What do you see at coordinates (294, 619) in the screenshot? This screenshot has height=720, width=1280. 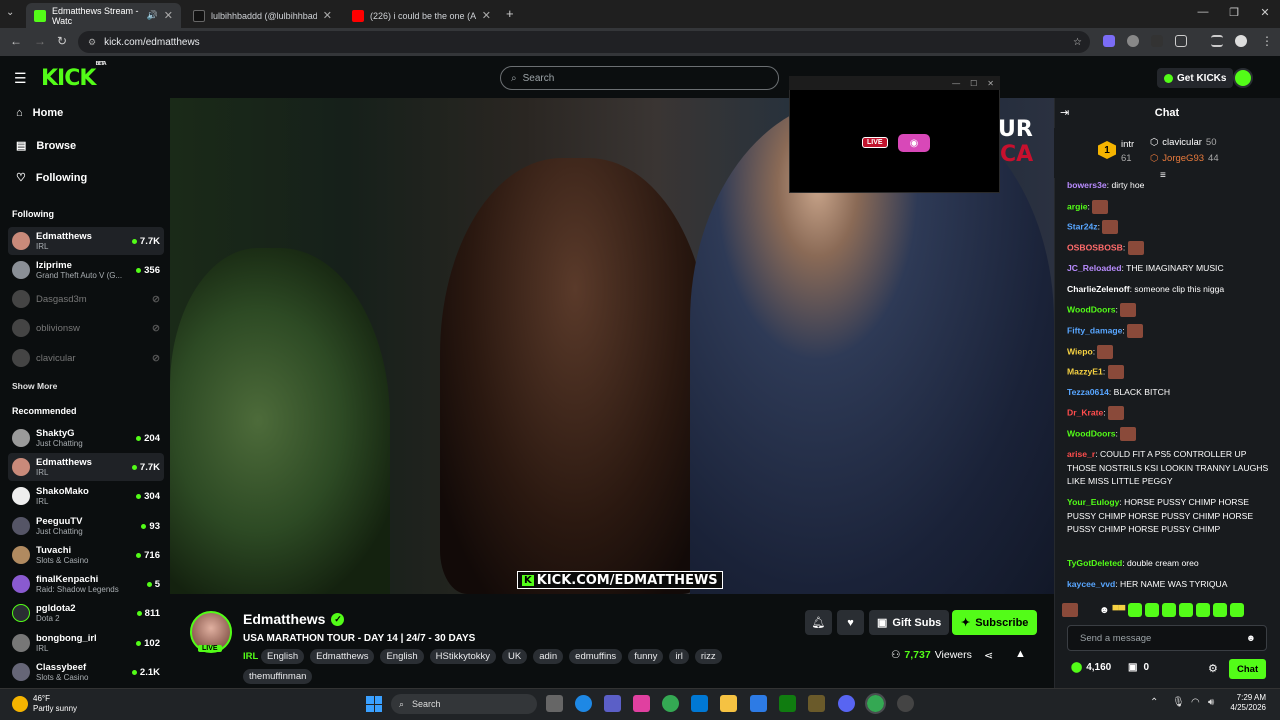 I see `streamer-name: Edmatthews ✓` at bounding box center [294, 619].